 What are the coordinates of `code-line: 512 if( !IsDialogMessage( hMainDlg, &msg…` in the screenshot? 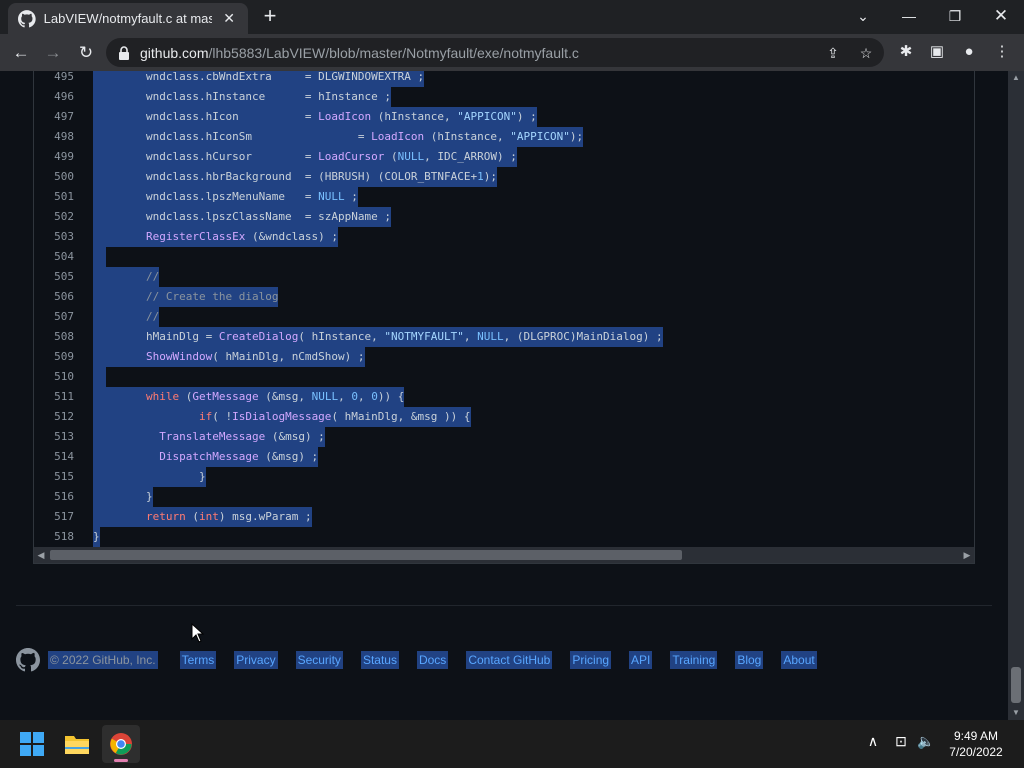 It's located at (504, 417).